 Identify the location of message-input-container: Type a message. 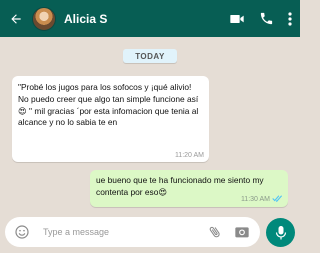
(132, 232).